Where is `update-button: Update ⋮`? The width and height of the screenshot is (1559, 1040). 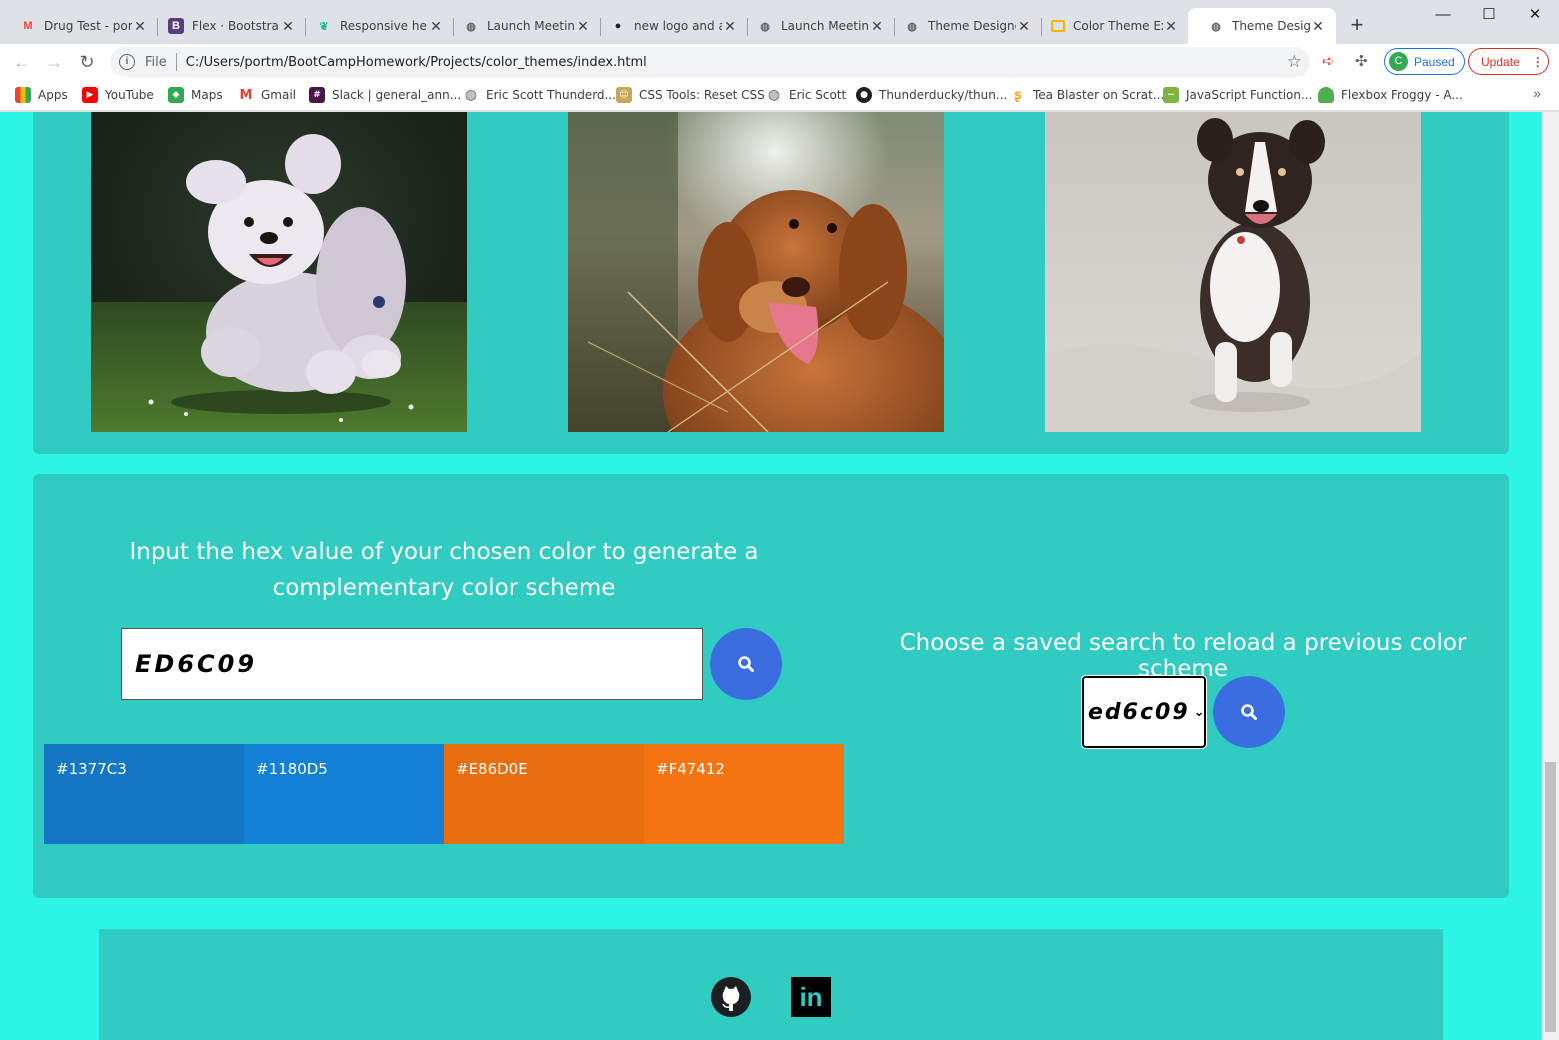
update-button: Update ⋮ is located at coordinates (1508, 61).